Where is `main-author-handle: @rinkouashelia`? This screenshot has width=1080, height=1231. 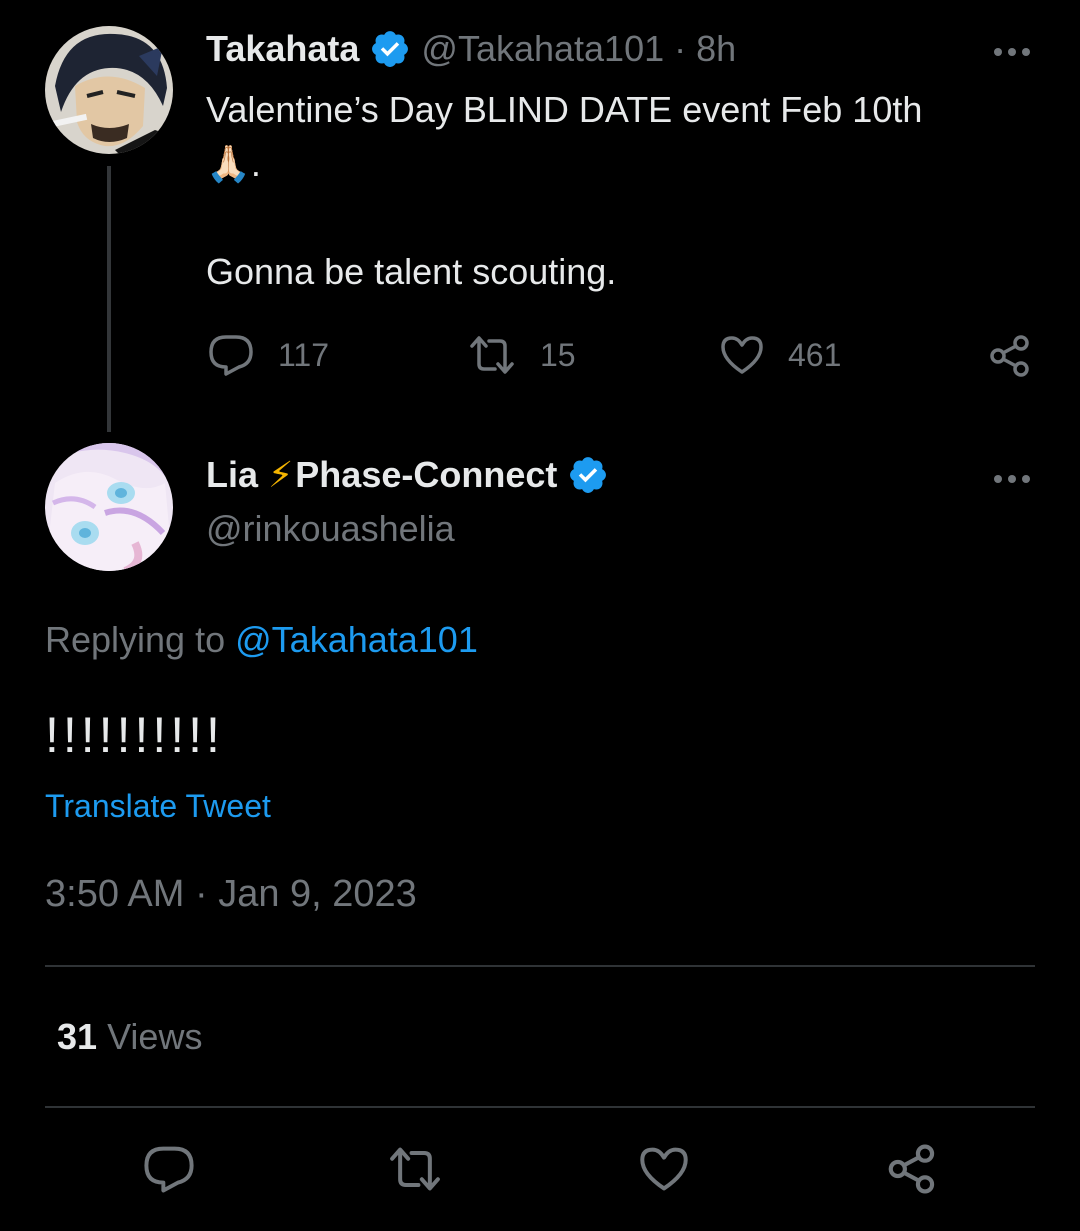 main-author-handle: @rinkouashelia is located at coordinates (330, 529).